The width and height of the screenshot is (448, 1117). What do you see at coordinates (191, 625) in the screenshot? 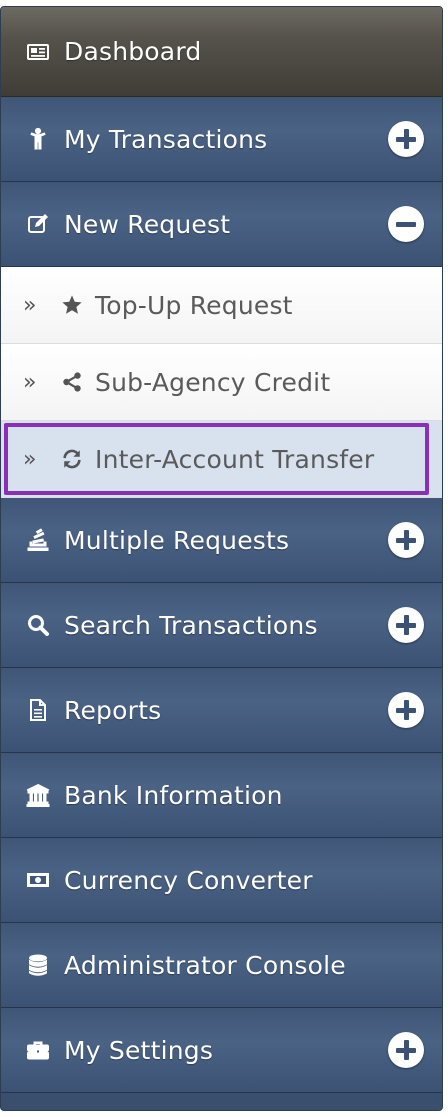
I see `menu-item-label: Search Transactions` at bounding box center [191, 625].